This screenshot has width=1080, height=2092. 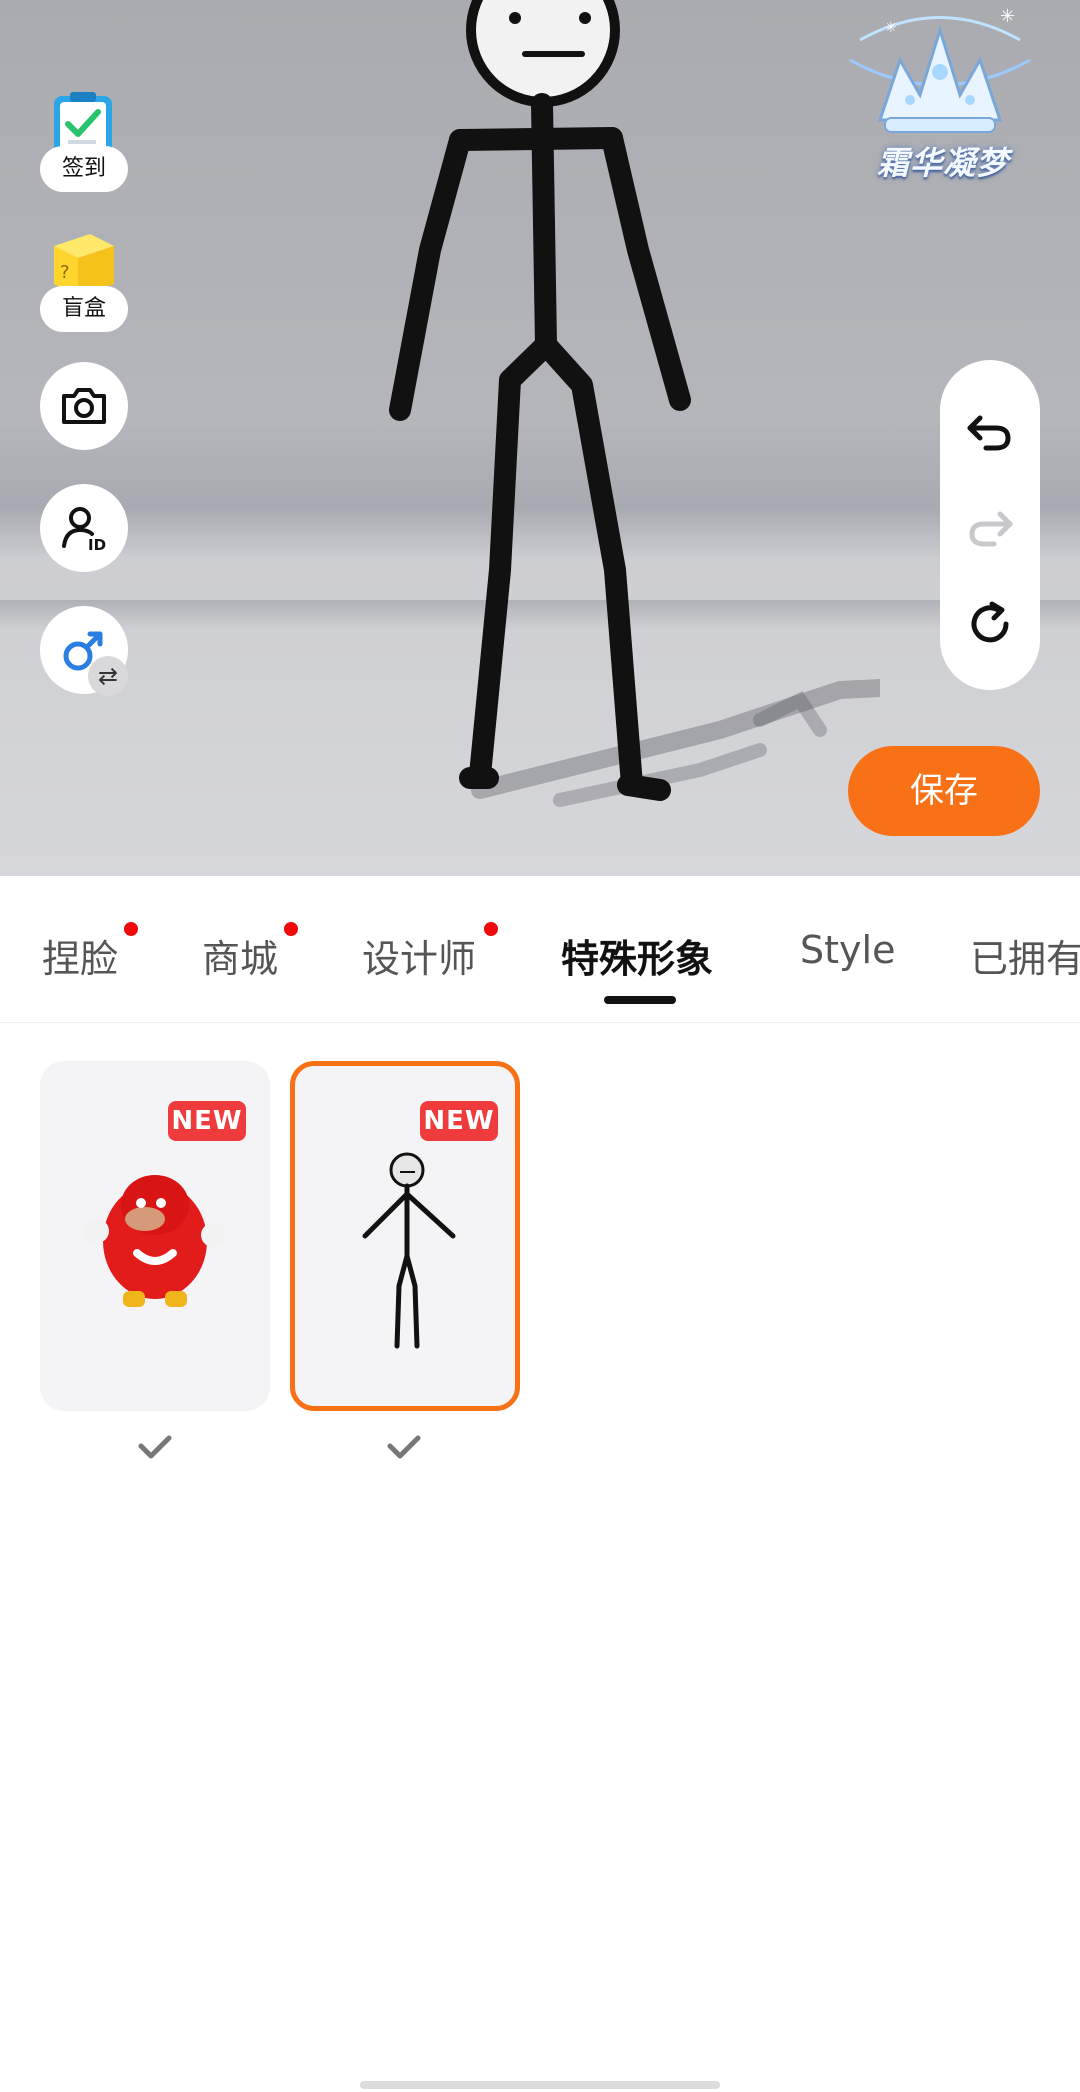 I want to click on user-id-button: ID, so click(x=84, y=528).